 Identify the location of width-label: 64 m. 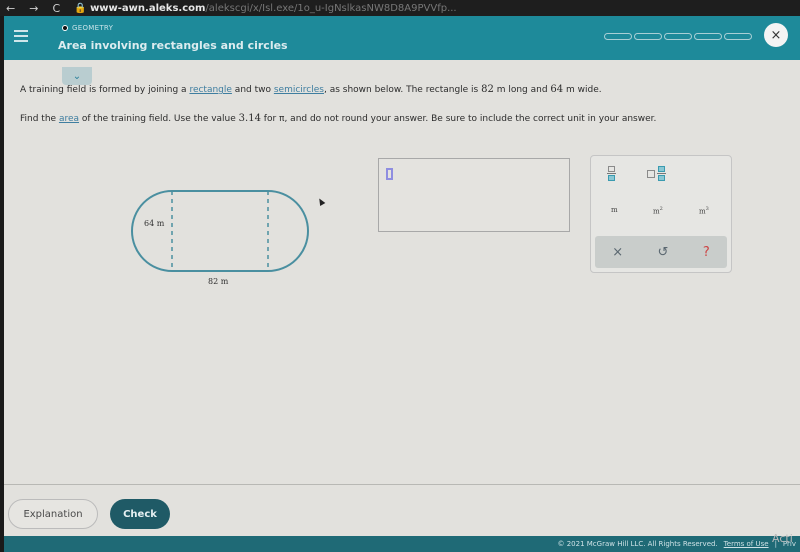
(154, 223).